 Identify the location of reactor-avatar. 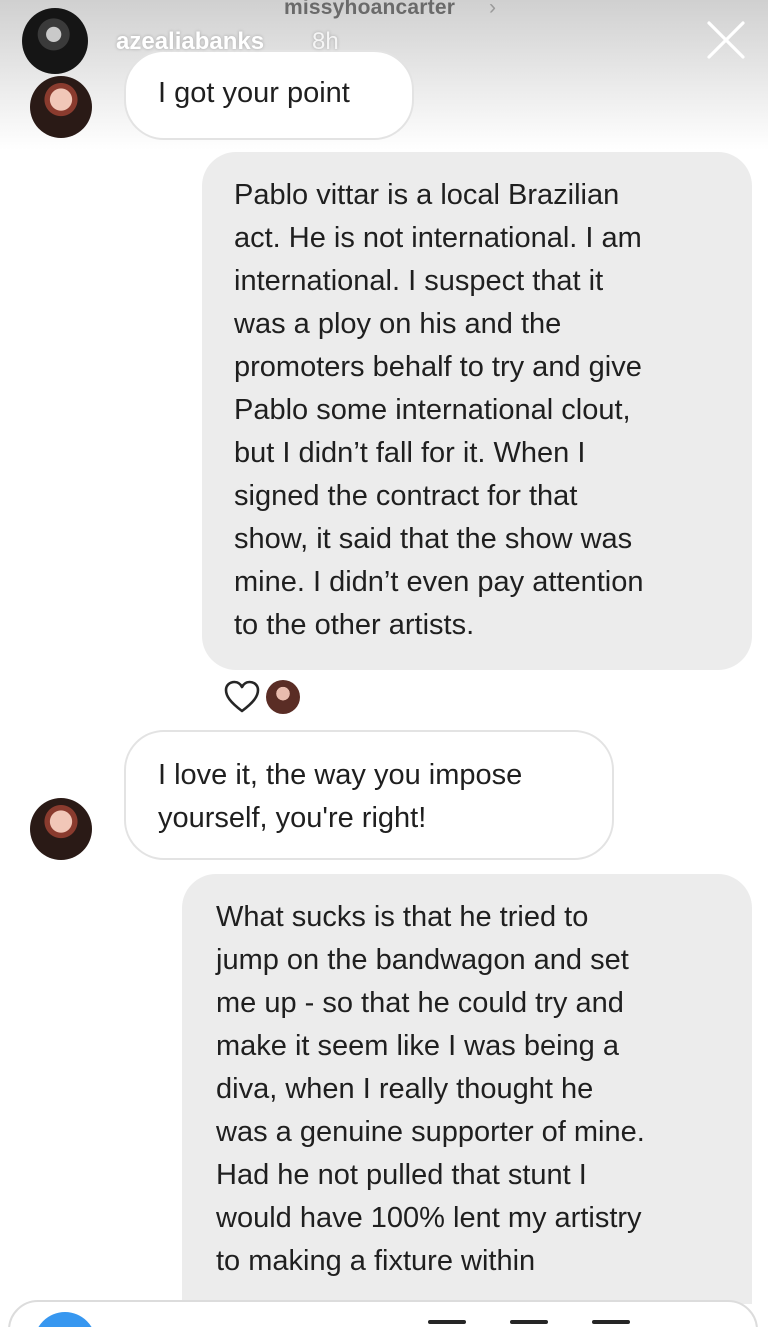
(283, 697).